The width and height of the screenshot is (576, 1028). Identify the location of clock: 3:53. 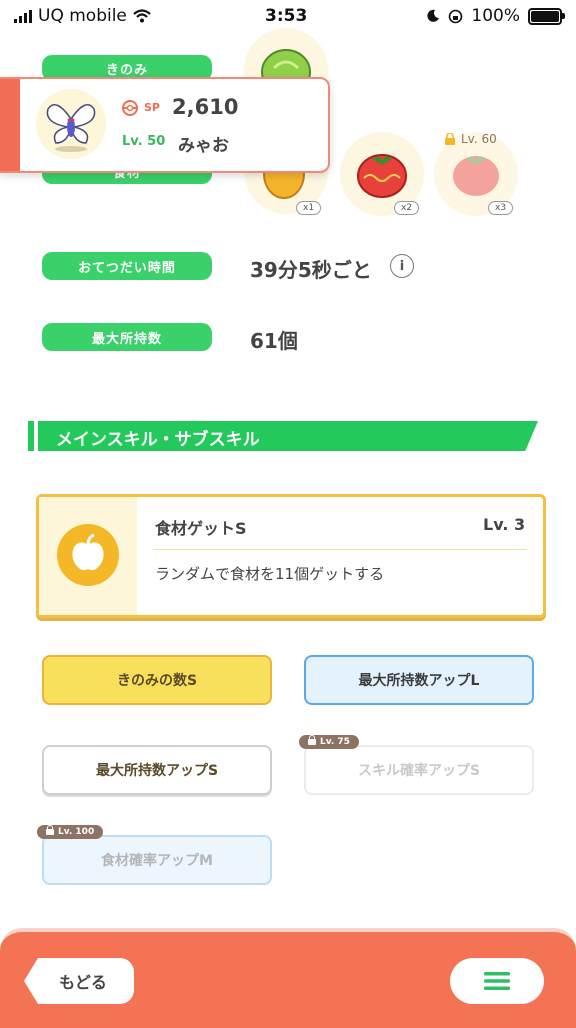
(286, 16).